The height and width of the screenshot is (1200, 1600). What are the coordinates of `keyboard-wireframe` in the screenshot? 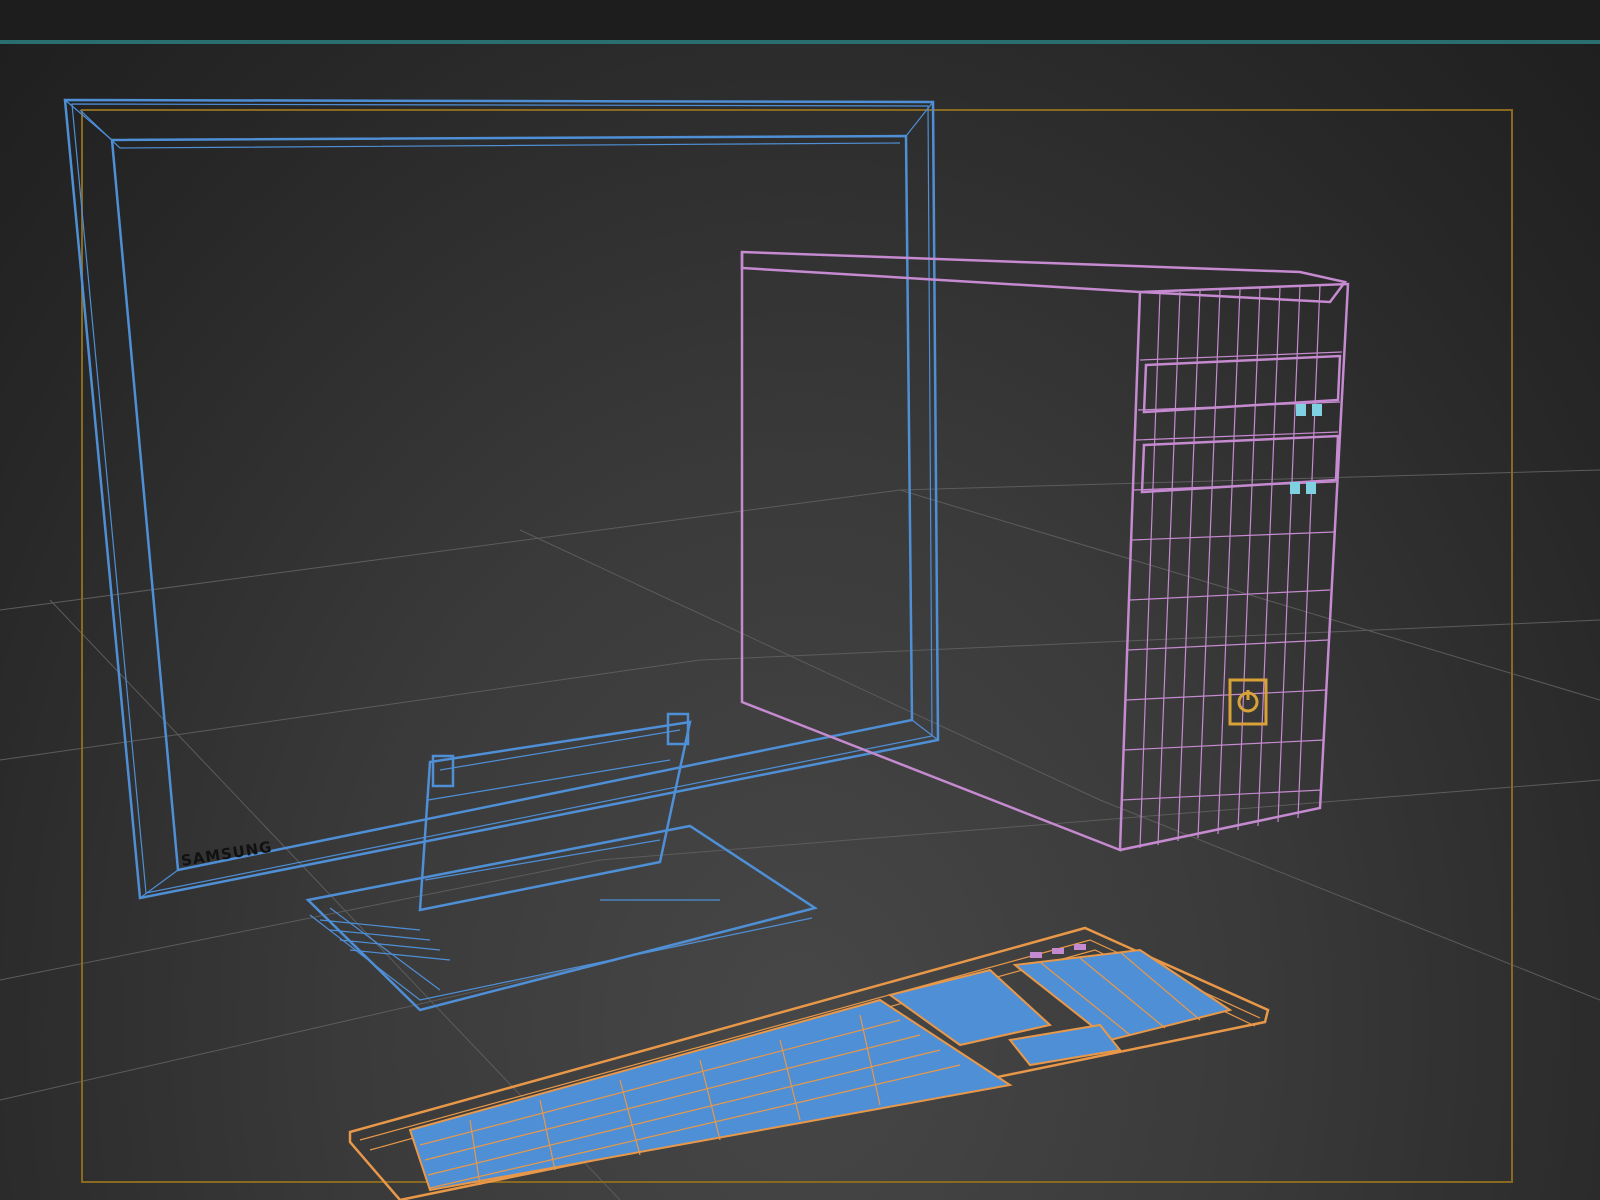 It's located at (809, 1063).